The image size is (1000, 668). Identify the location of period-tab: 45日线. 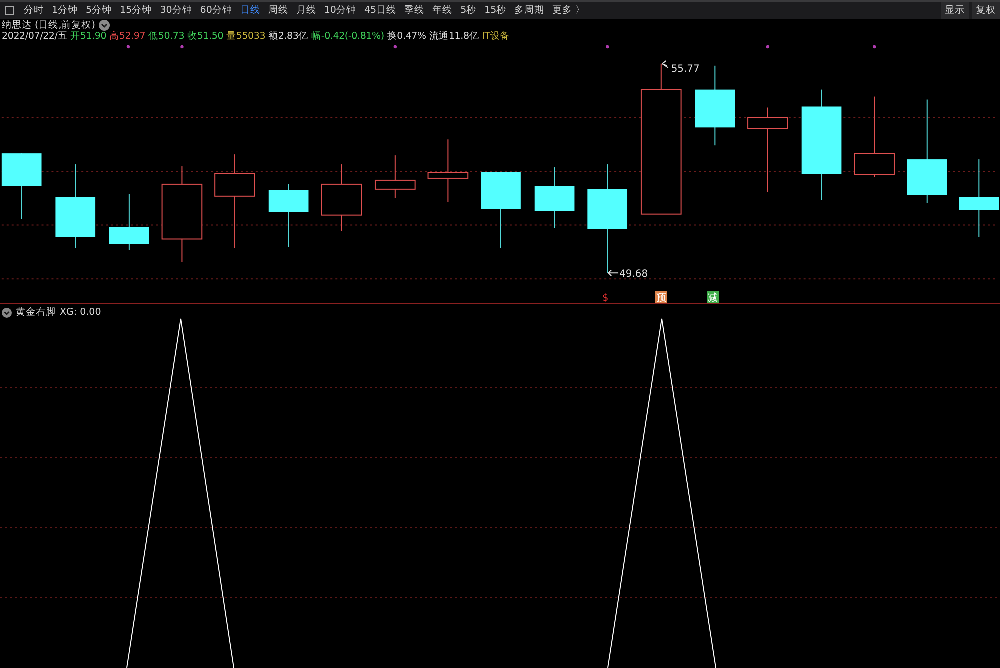
(380, 10).